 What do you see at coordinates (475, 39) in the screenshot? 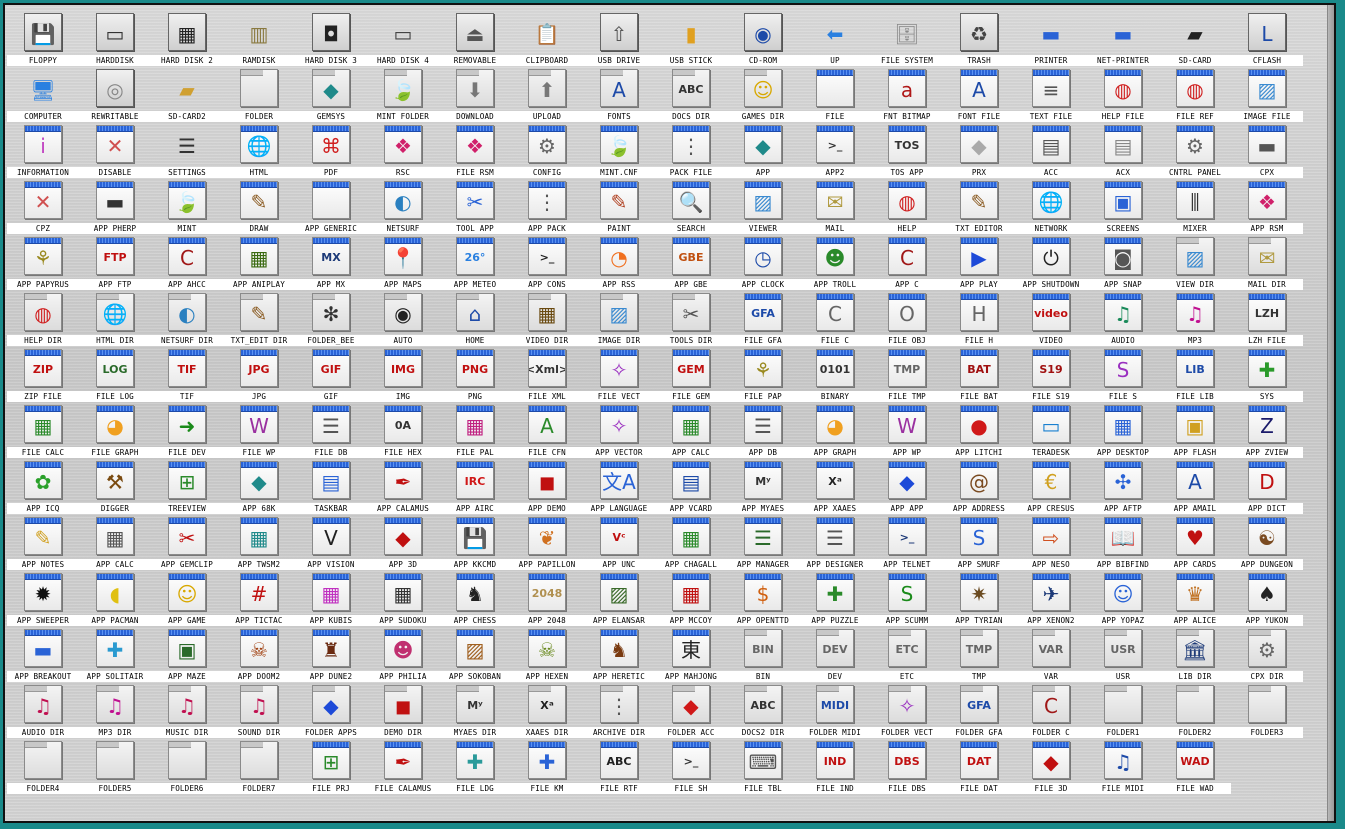
I see `desktop-icon-removable: ⏏ REMOVABLE` at bounding box center [475, 39].